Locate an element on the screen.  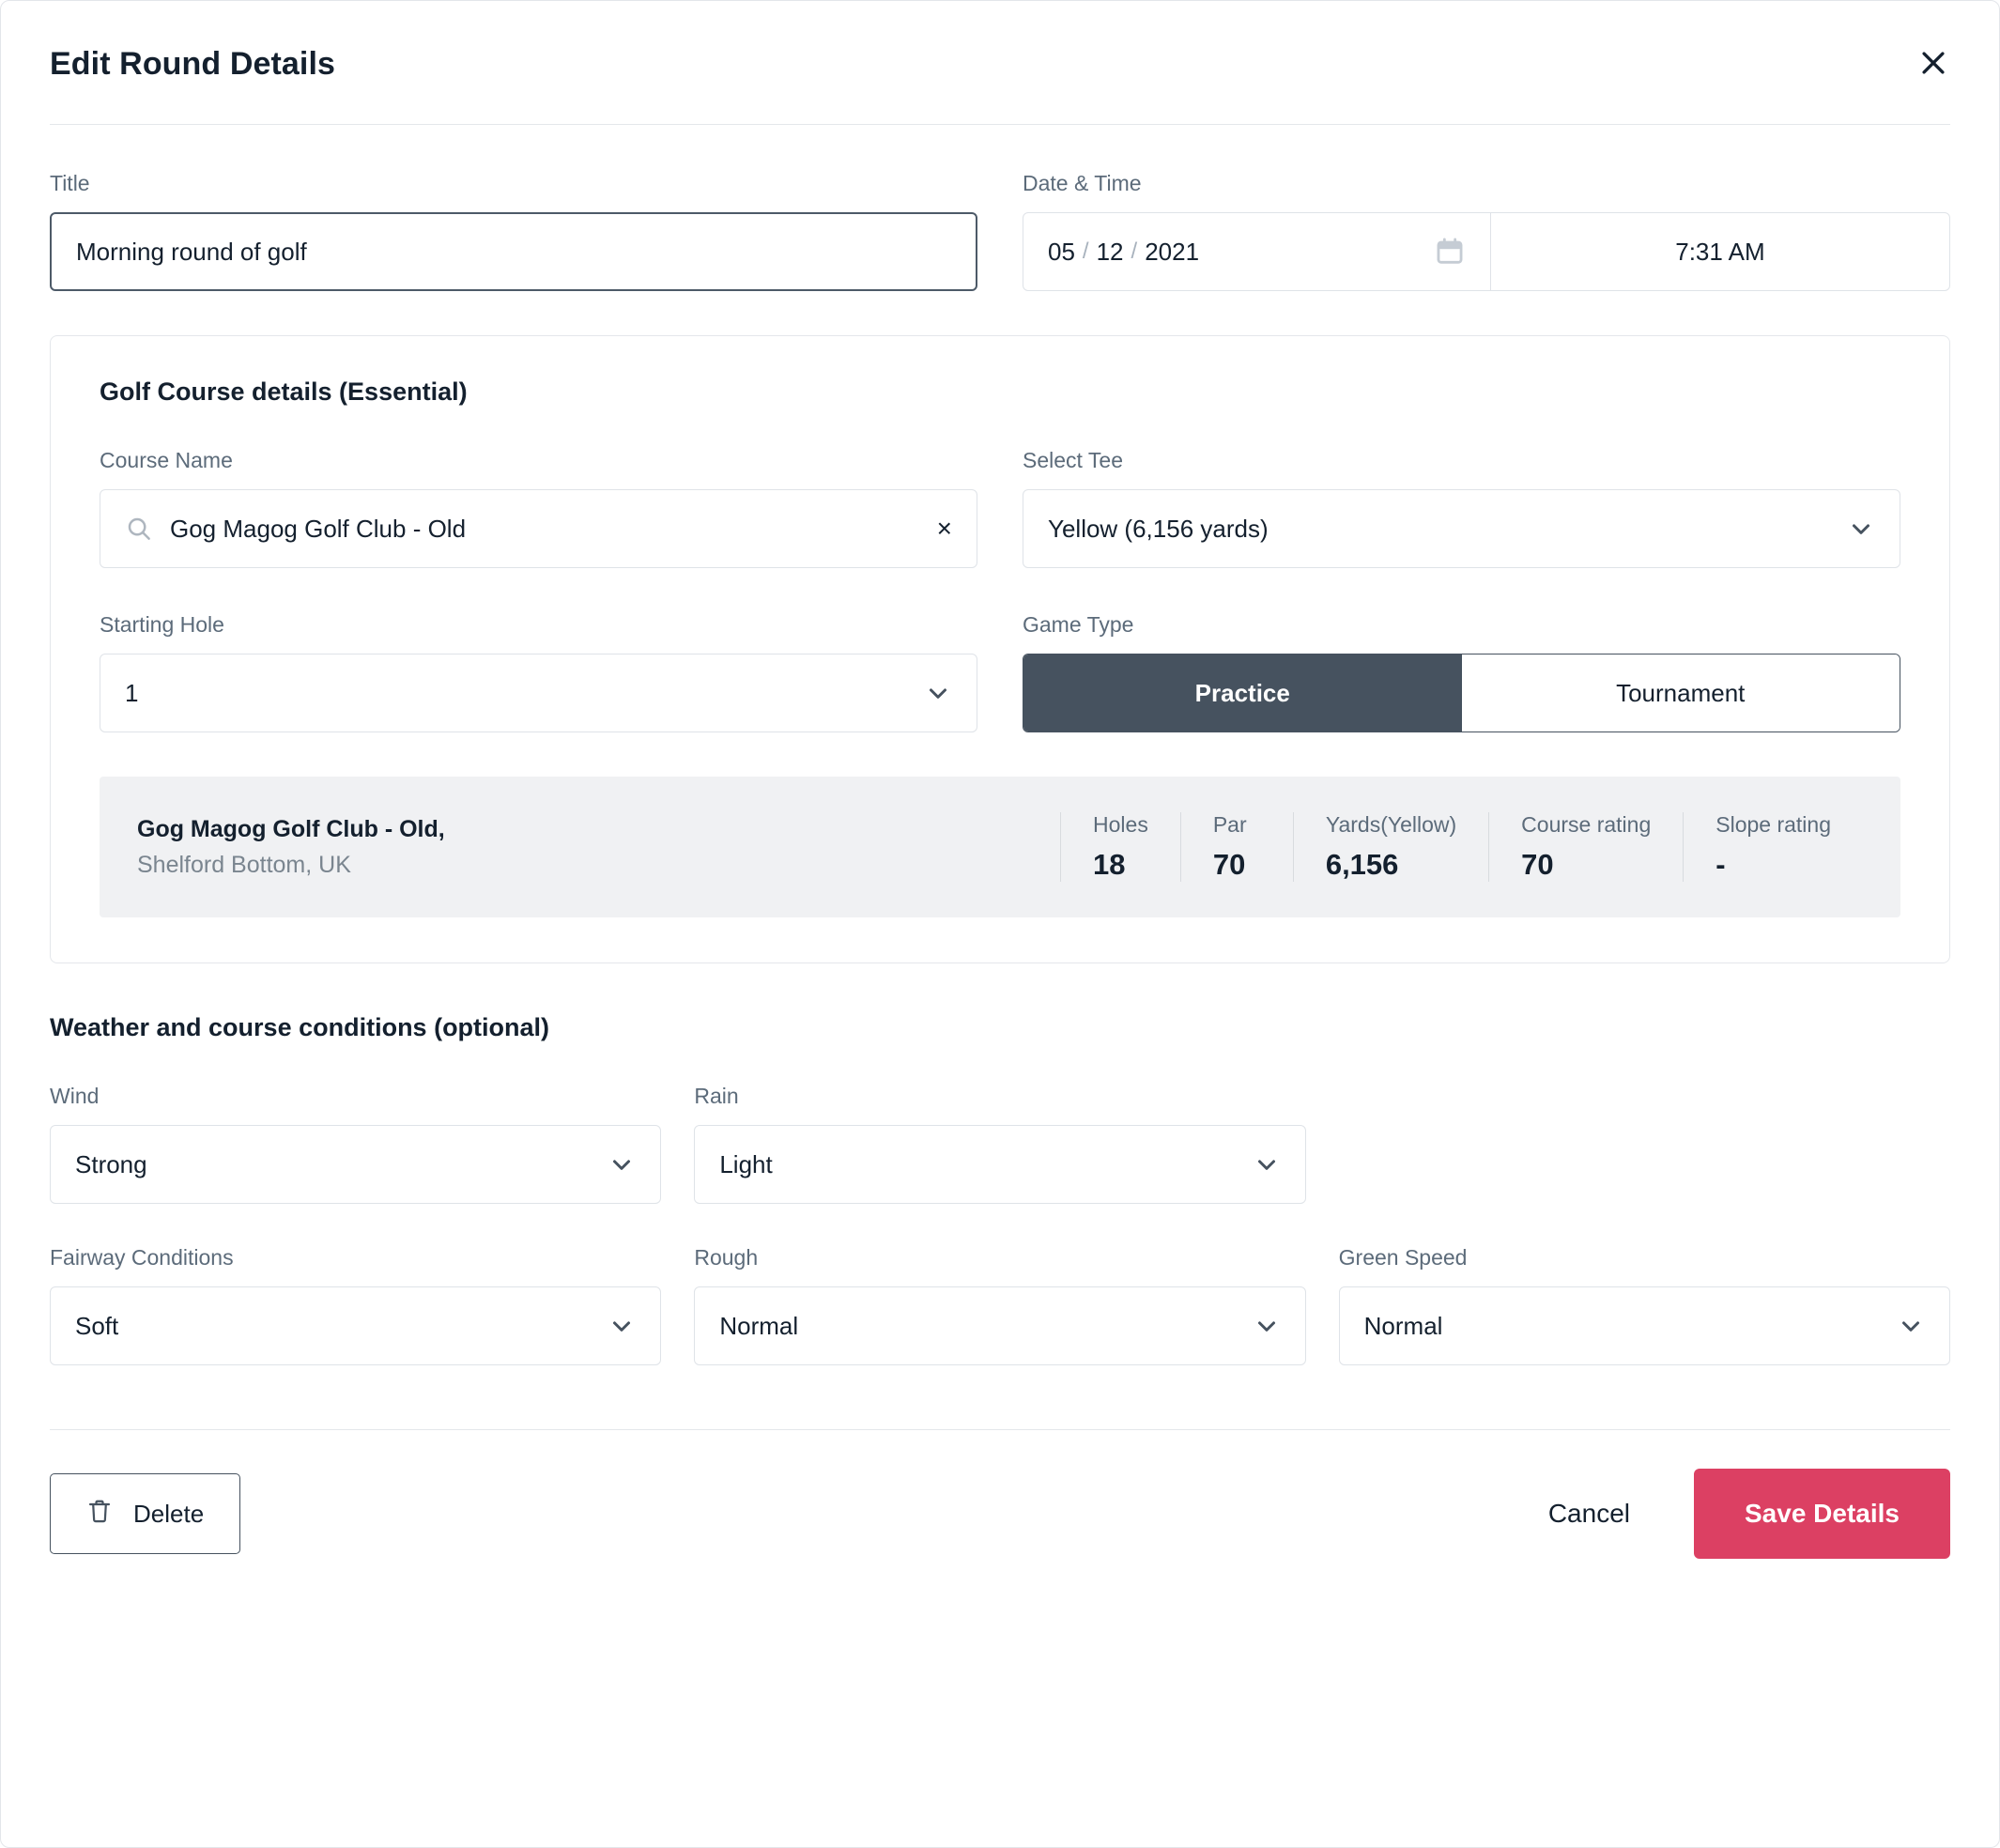
stat-par: Par 70 is located at coordinates (1236, 847).